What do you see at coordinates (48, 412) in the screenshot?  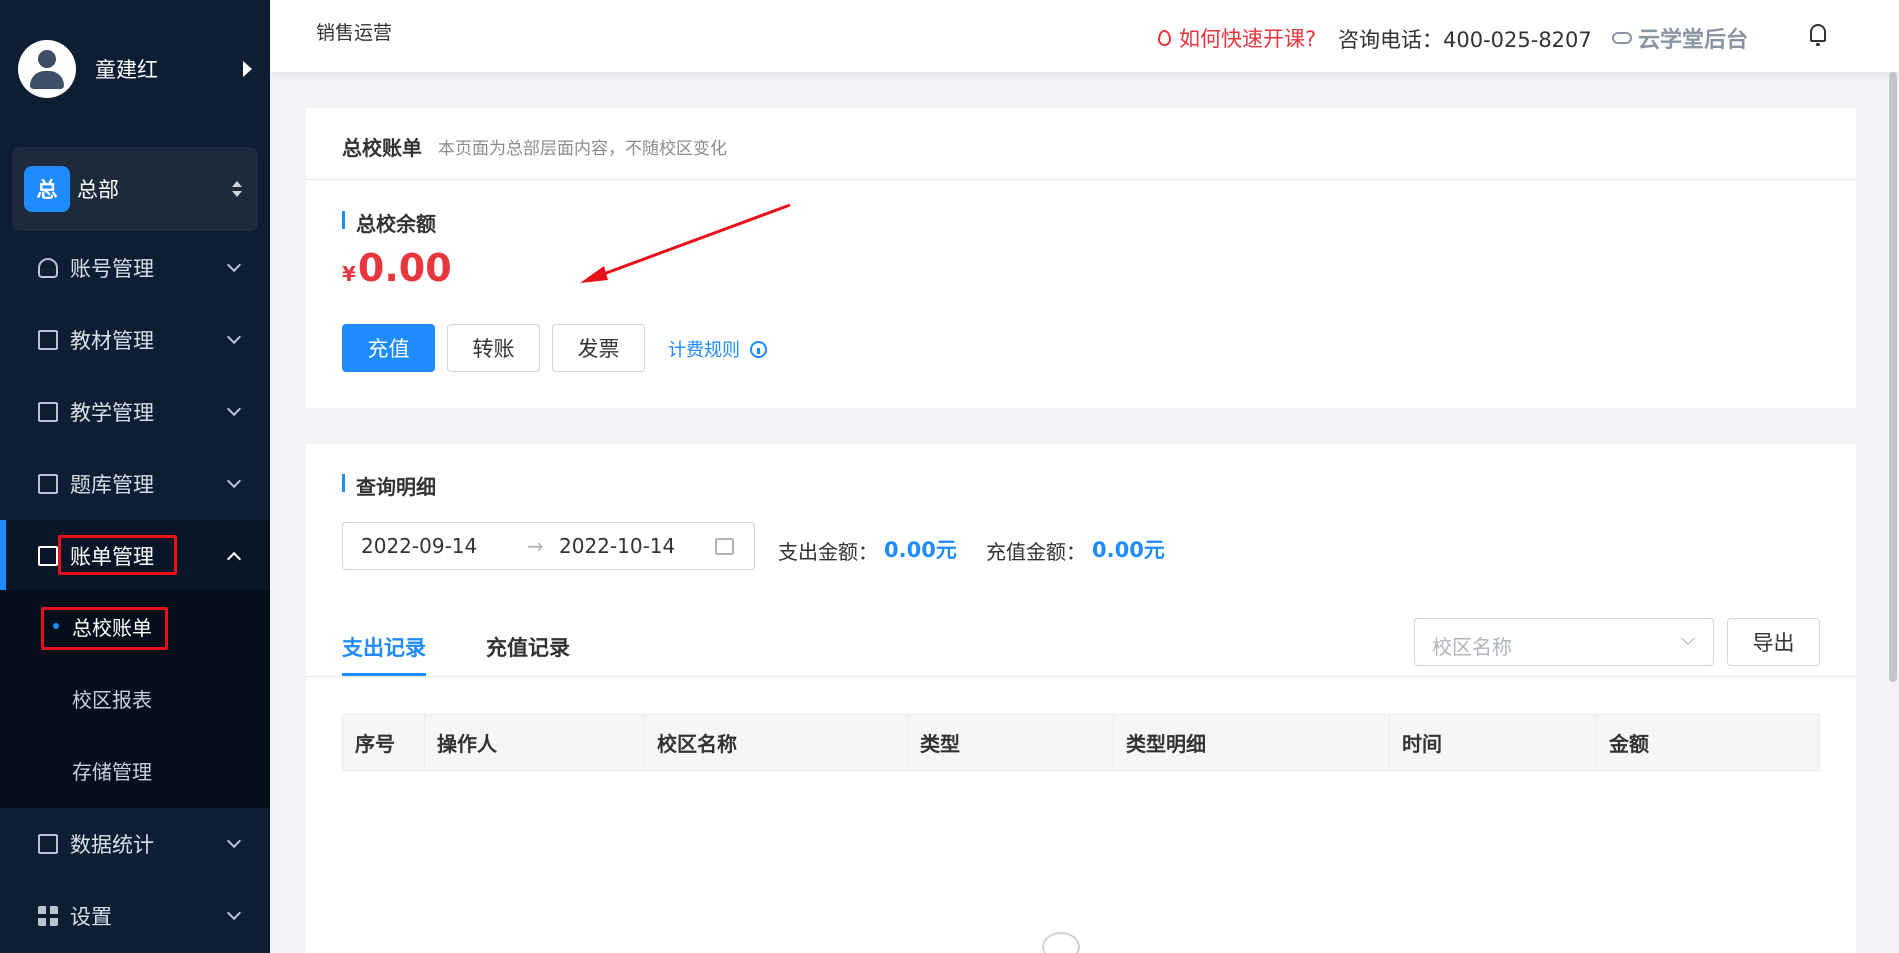 I see `notebook-icon` at bounding box center [48, 412].